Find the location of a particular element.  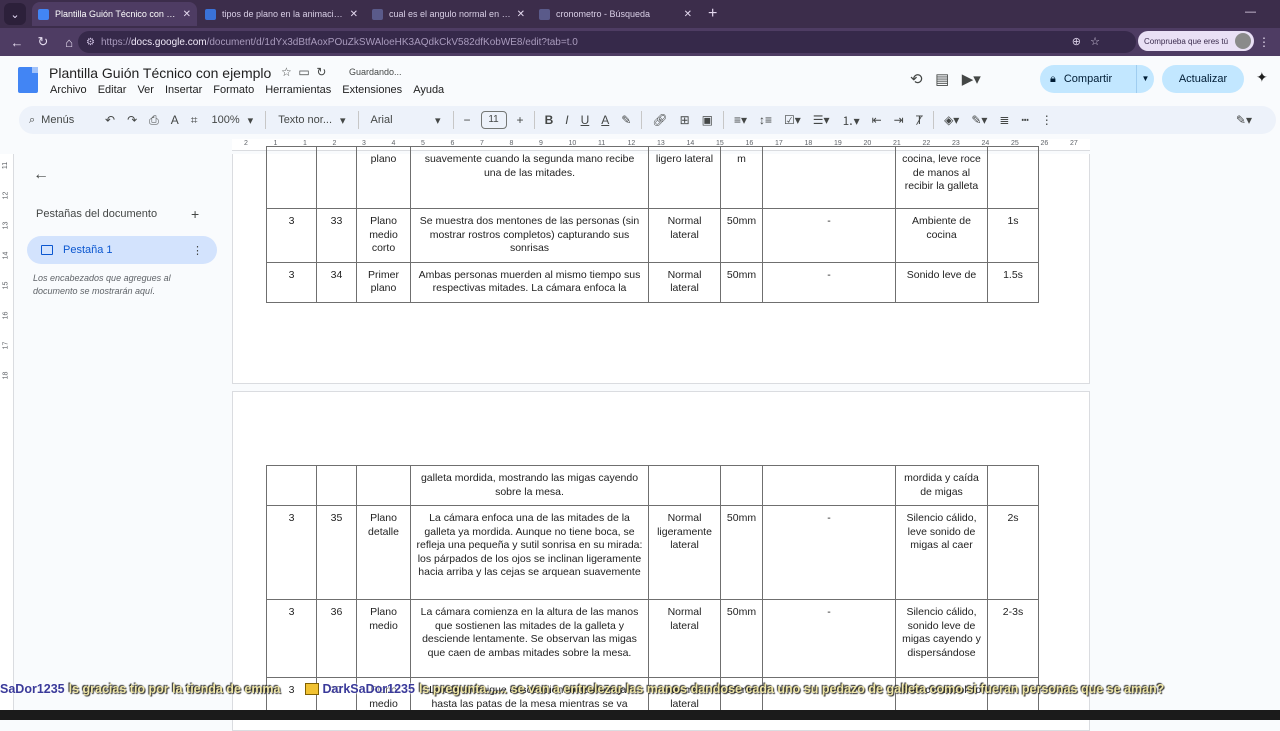

text-color-icon: A is located at coordinates (605, 120).